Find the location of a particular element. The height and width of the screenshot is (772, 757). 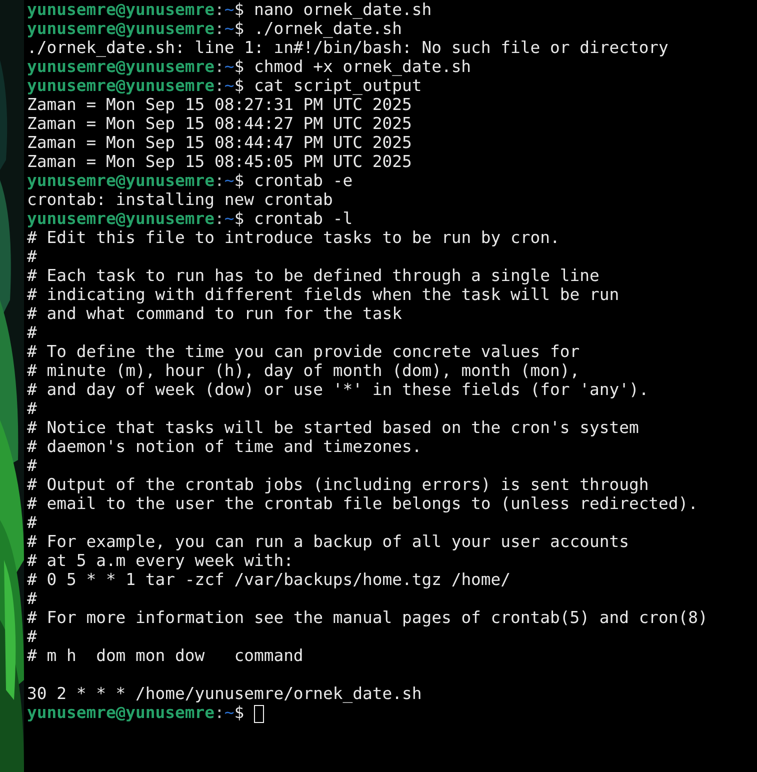

output-text: # at 5 a.m every week with: is located at coordinates (160, 560).